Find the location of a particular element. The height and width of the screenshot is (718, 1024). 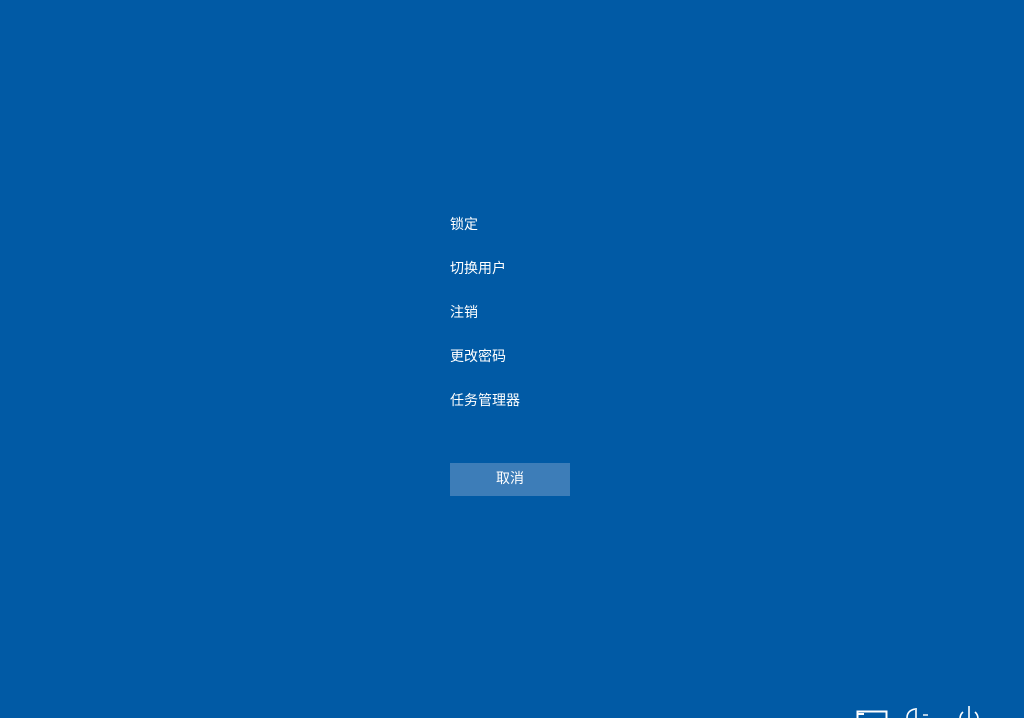

accessibility-icon is located at coordinates (917, 709).